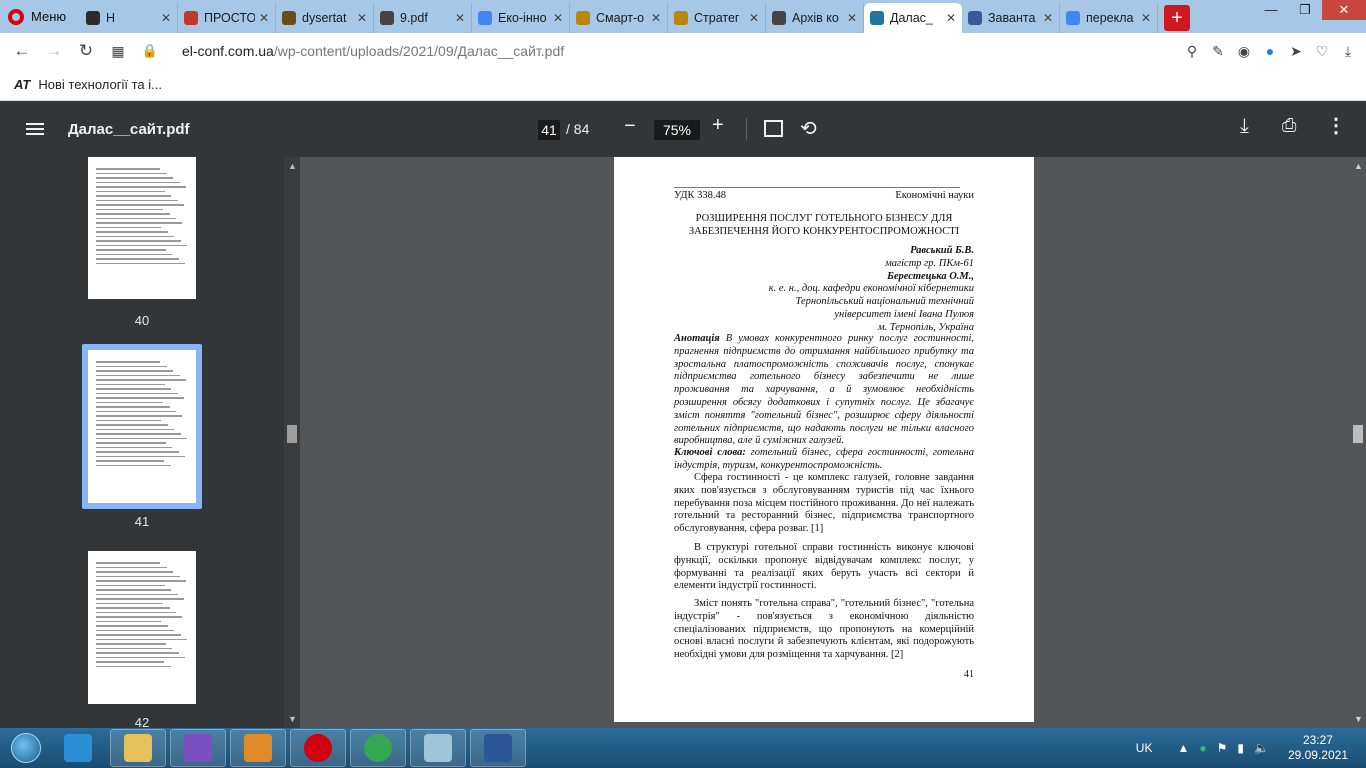 Image resolution: width=1366 pixels, height=768 pixels. I want to click on page-number-input: 41, so click(549, 130).